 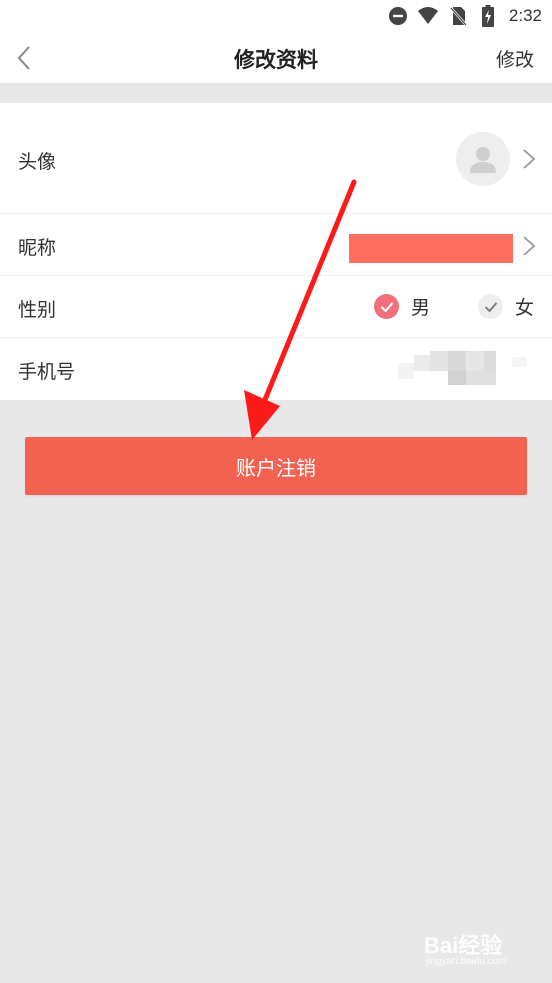 I want to click on check-circle-selected-icon, so click(x=386, y=306).